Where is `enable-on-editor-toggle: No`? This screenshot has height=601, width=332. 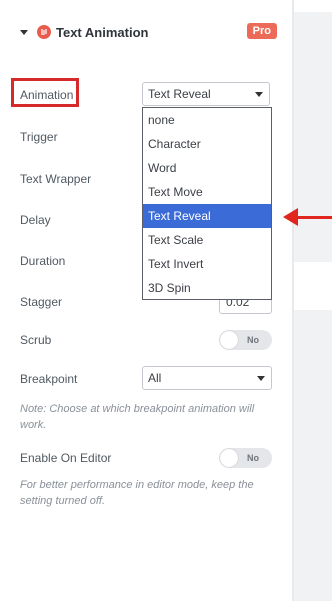
enable-on-editor-toggle: No is located at coordinates (245, 458).